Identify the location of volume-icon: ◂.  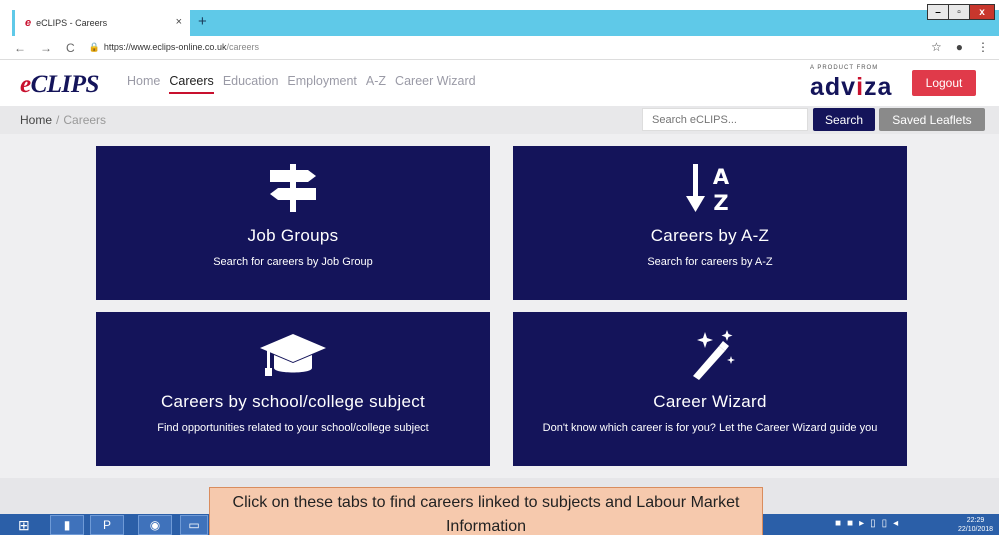
(895, 523).